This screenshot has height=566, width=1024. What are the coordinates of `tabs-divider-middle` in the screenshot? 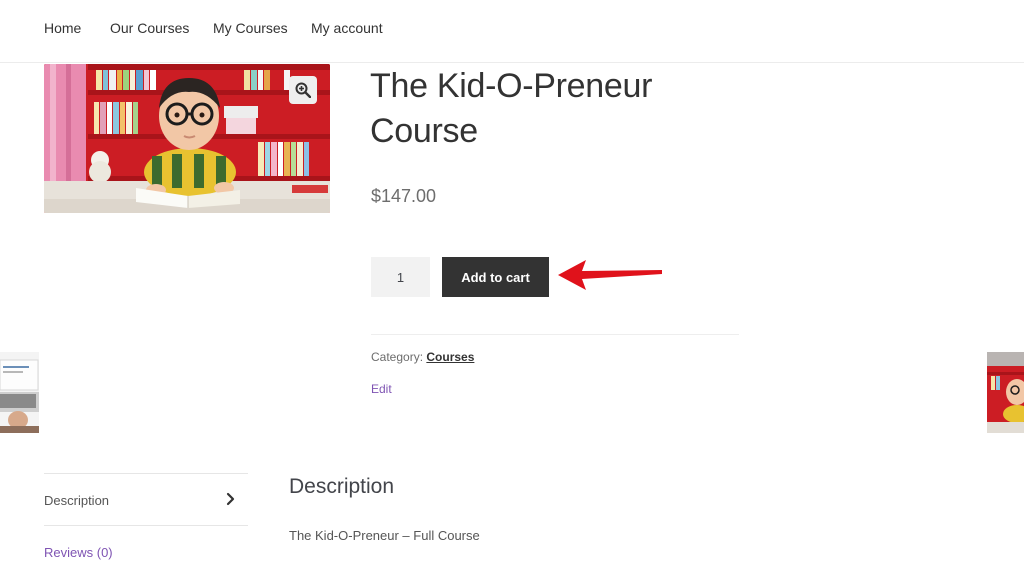 It's located at (146, 525).